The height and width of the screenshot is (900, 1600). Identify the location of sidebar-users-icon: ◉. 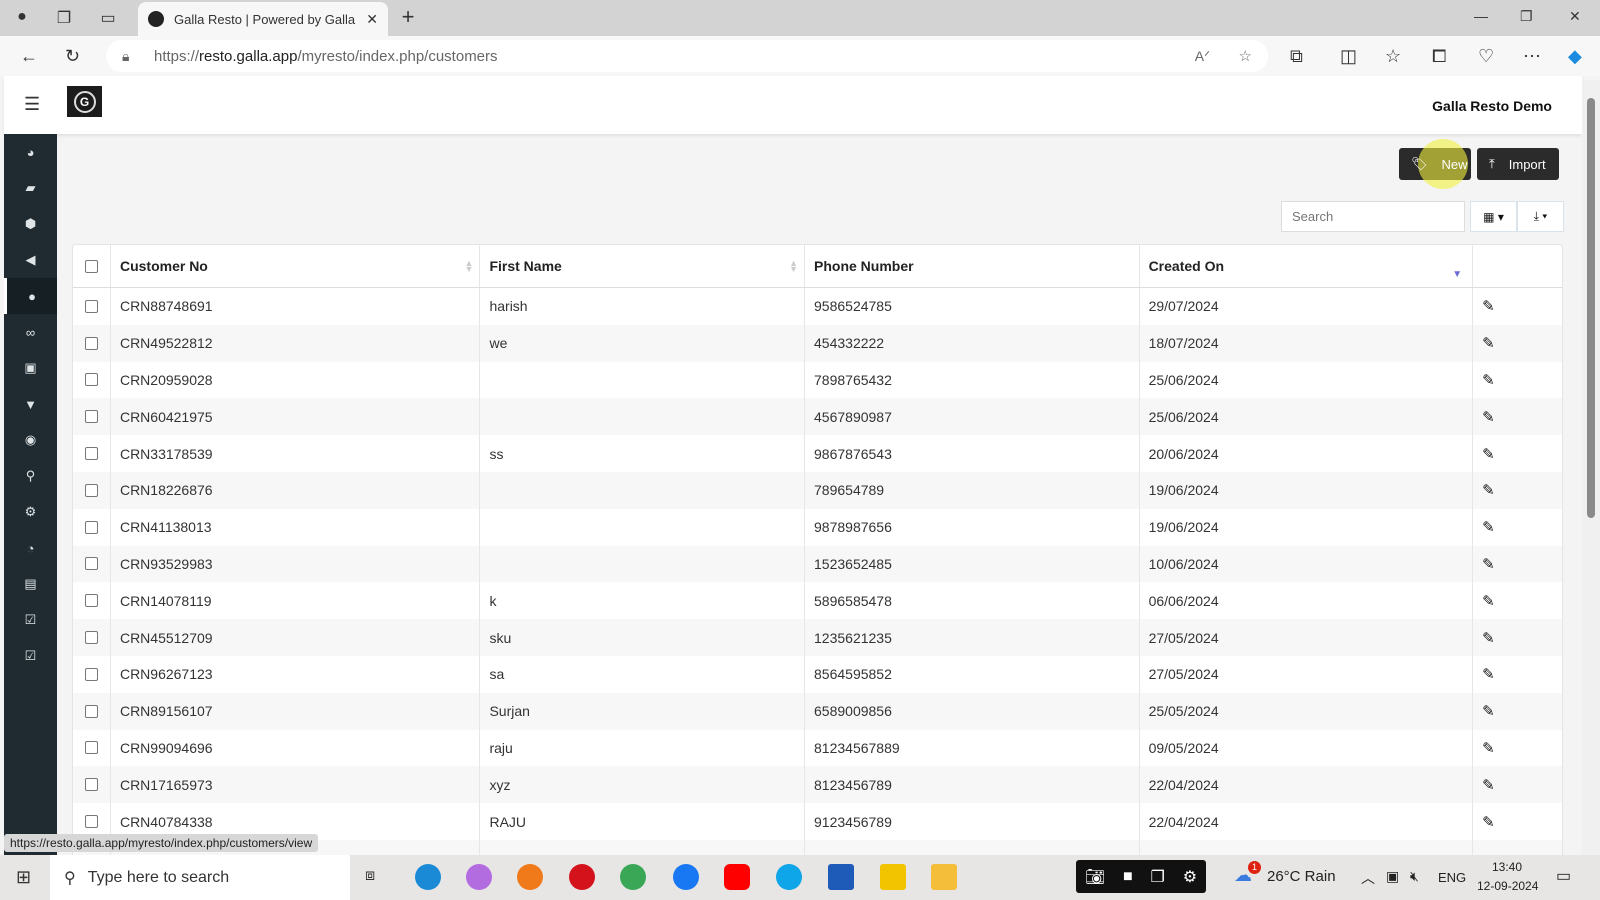
(30, 440).